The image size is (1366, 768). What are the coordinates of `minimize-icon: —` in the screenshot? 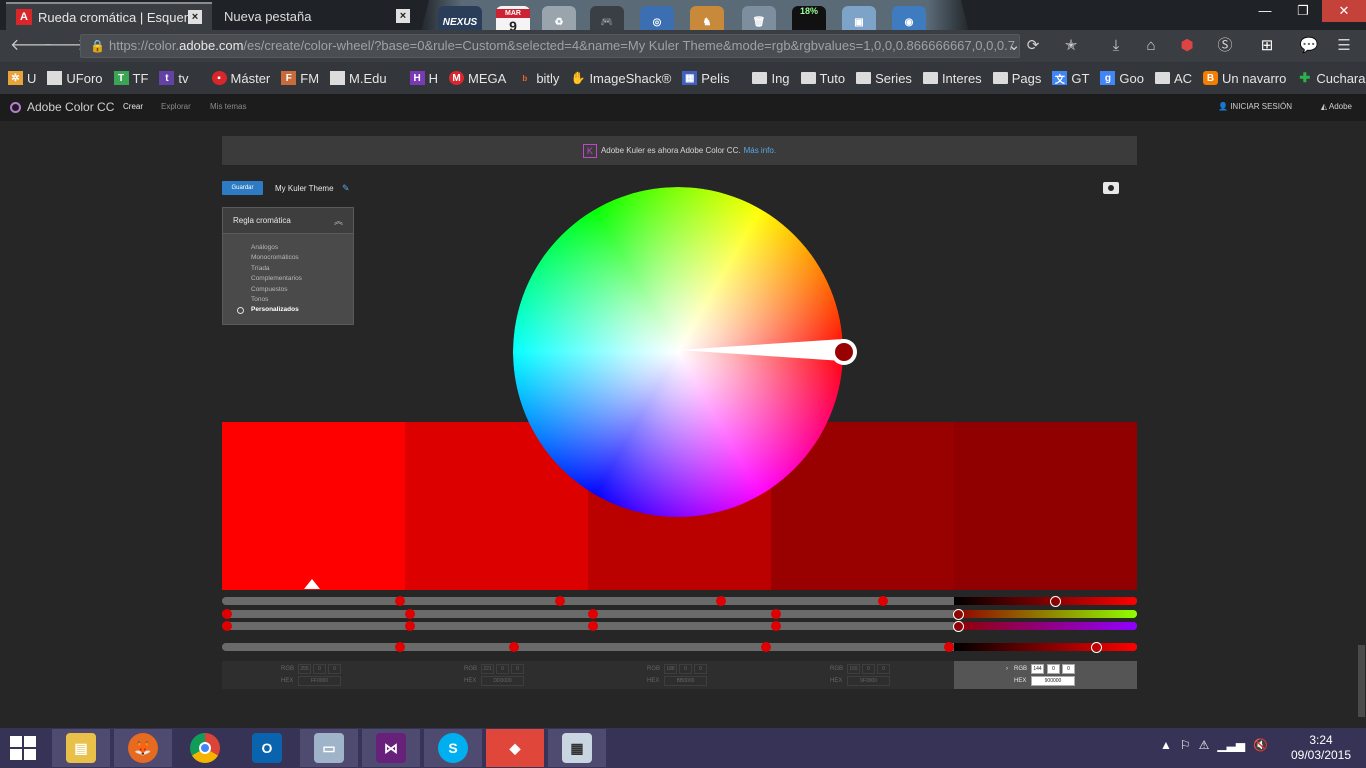 It's located at (1265, 11).